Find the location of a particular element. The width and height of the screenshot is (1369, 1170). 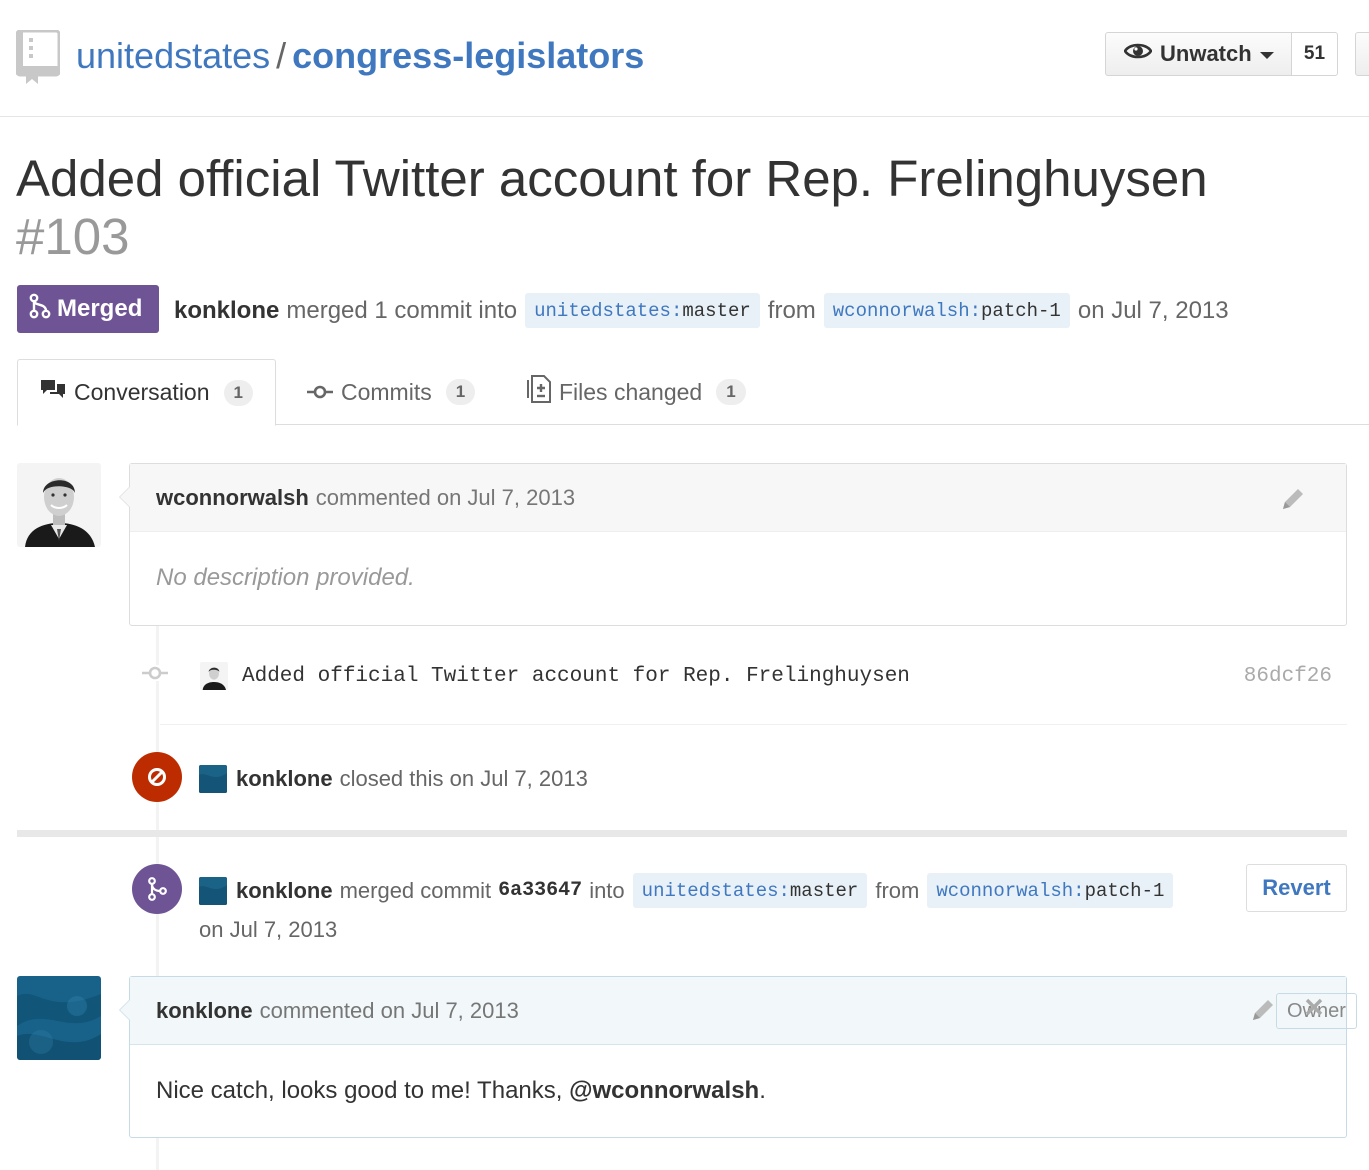

merged-state-badge: Merged is located at coordinates (88, 309).